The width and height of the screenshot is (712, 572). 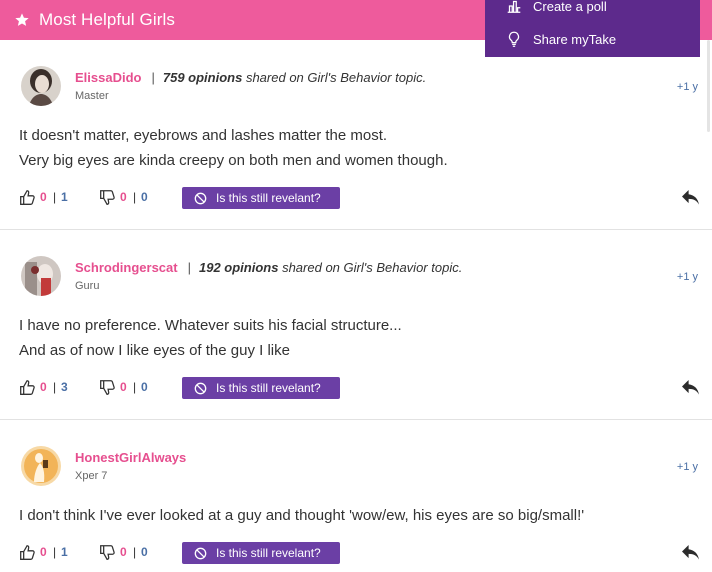 I want to click on user-name: HonestGirlAlways, so click(x=130, y=457).